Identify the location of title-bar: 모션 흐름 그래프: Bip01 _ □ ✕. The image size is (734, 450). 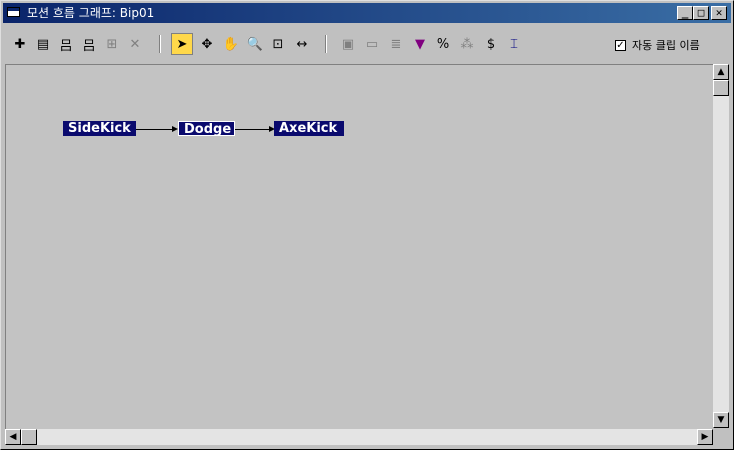
(367, 13).